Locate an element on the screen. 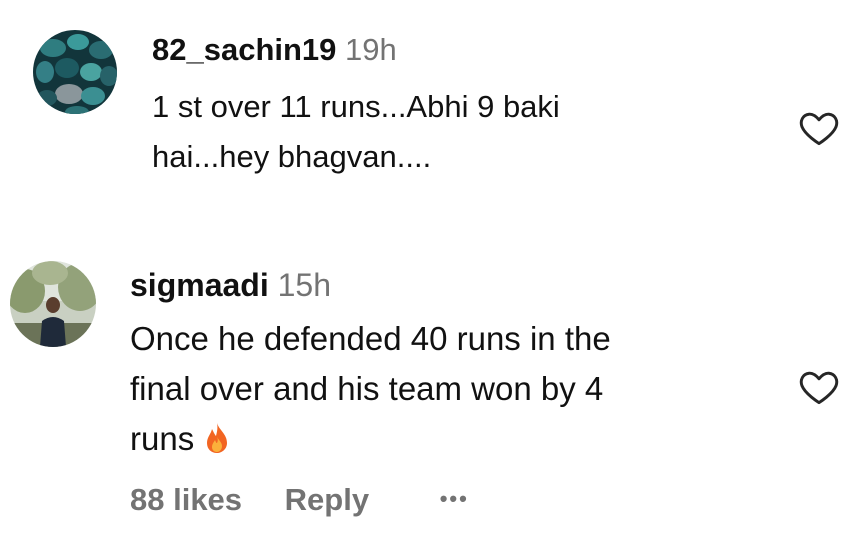  timestamp: 15h is located at coordinates (304, 285).